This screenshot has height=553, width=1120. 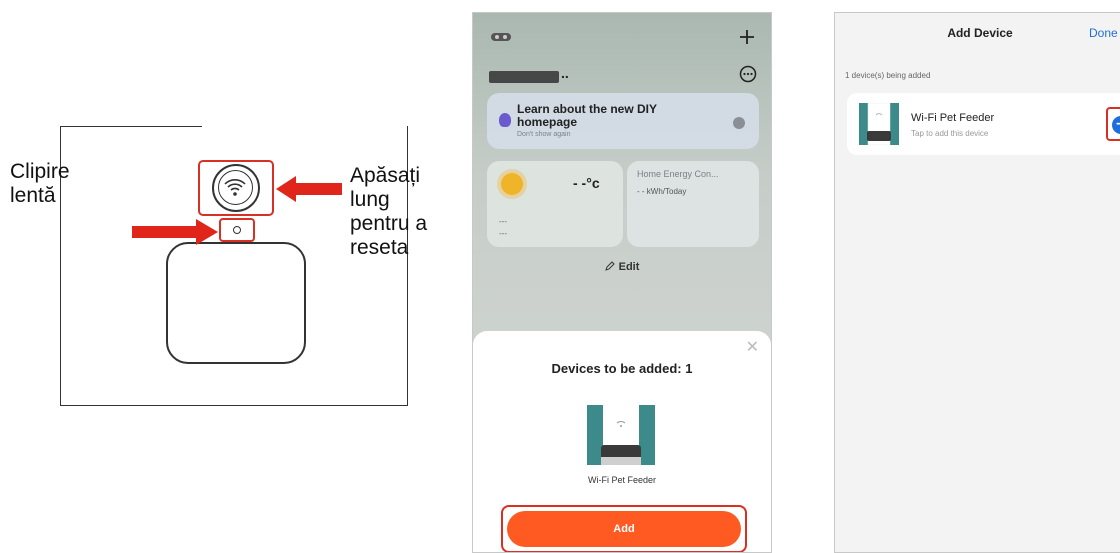 I want to click on device-list-item: Wi-Fi Pet Feeder Tap to add this device, so click(x=983, y=124).